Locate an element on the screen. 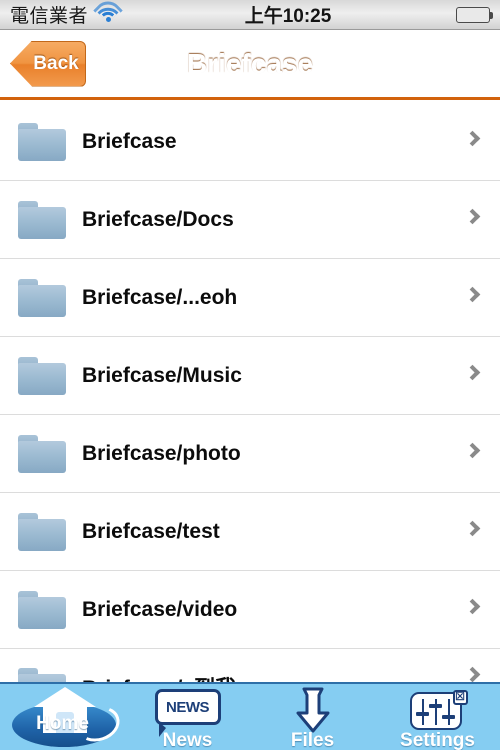  status-bar-center: 上午10:25 is located at coordinates (288, 14).